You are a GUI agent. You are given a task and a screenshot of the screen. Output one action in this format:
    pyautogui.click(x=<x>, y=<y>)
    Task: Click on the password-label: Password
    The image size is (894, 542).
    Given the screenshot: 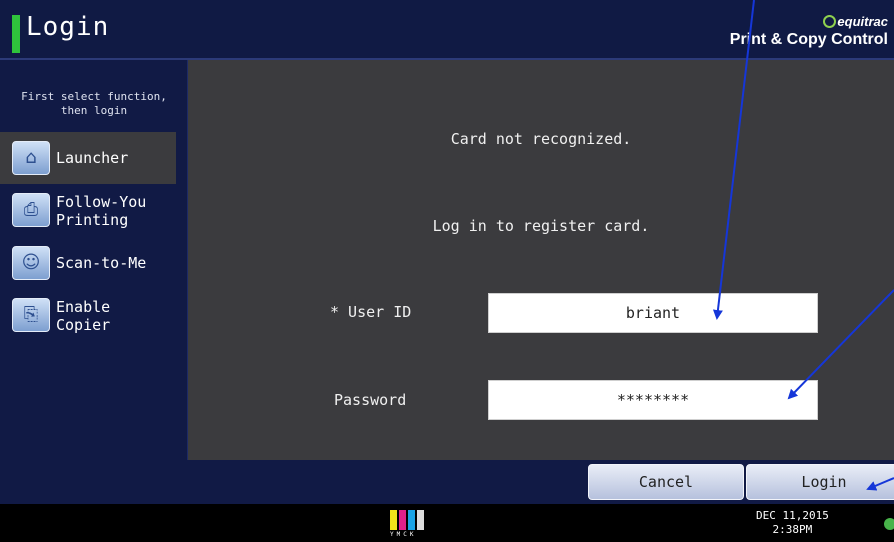 What is the action you would take?
    pyautogui.click(x=370, y=400)
    